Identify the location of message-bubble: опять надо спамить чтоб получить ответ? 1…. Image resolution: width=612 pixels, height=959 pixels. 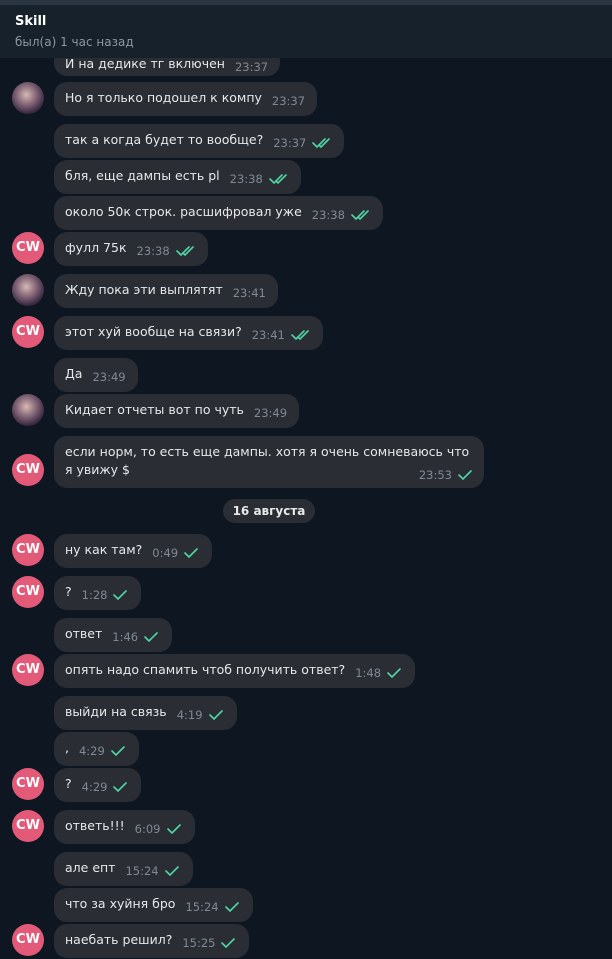
(235, 671).